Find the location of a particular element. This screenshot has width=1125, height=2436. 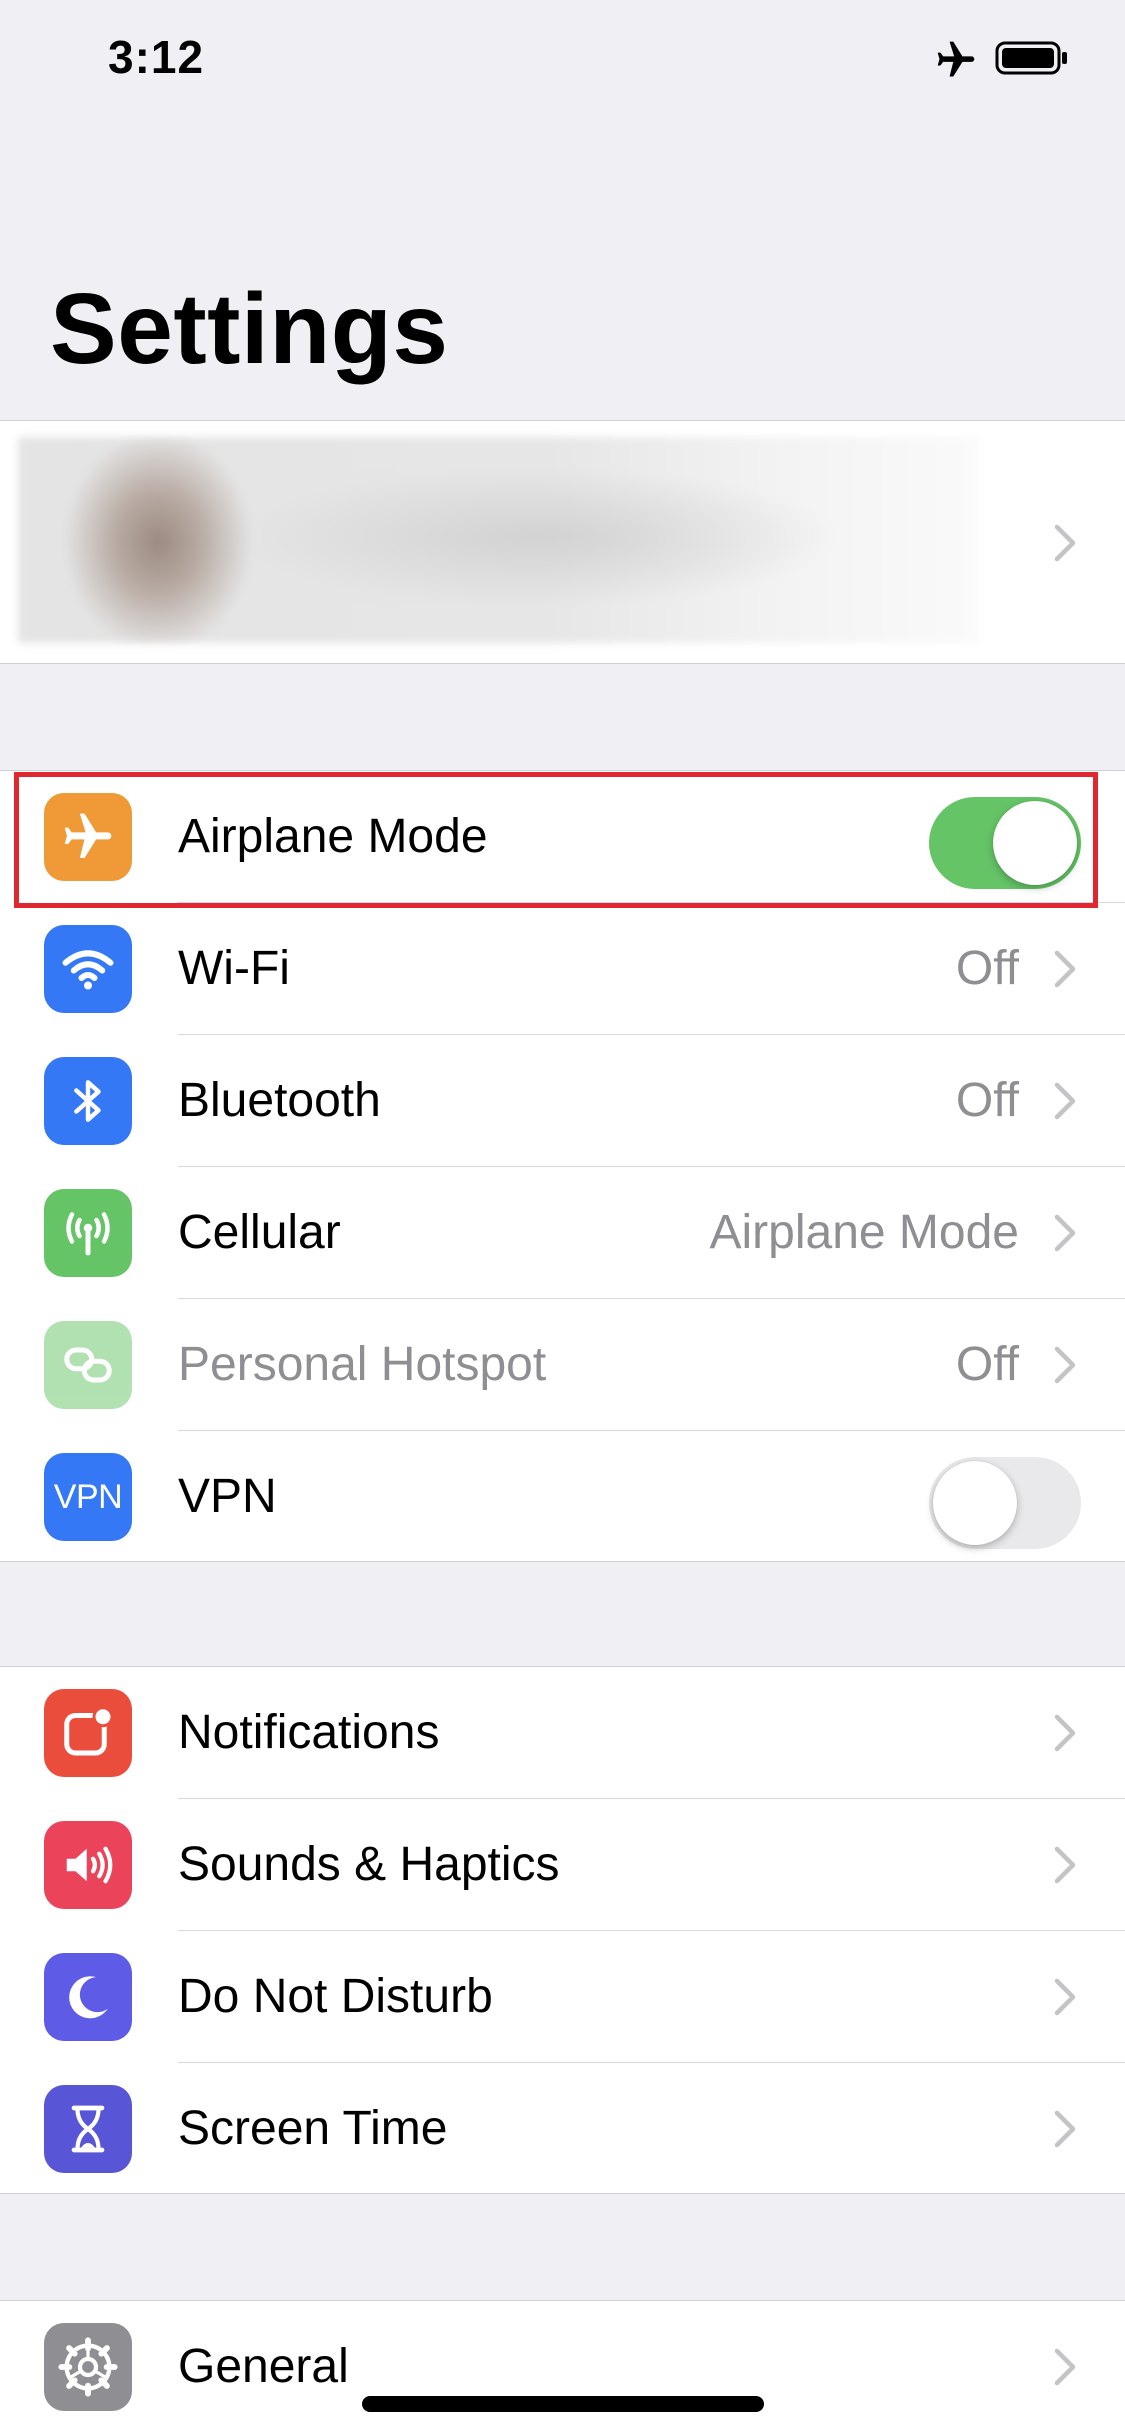

settings-row-cellular: Cellular Airplane Mode is located at coordinates (562, 1233).